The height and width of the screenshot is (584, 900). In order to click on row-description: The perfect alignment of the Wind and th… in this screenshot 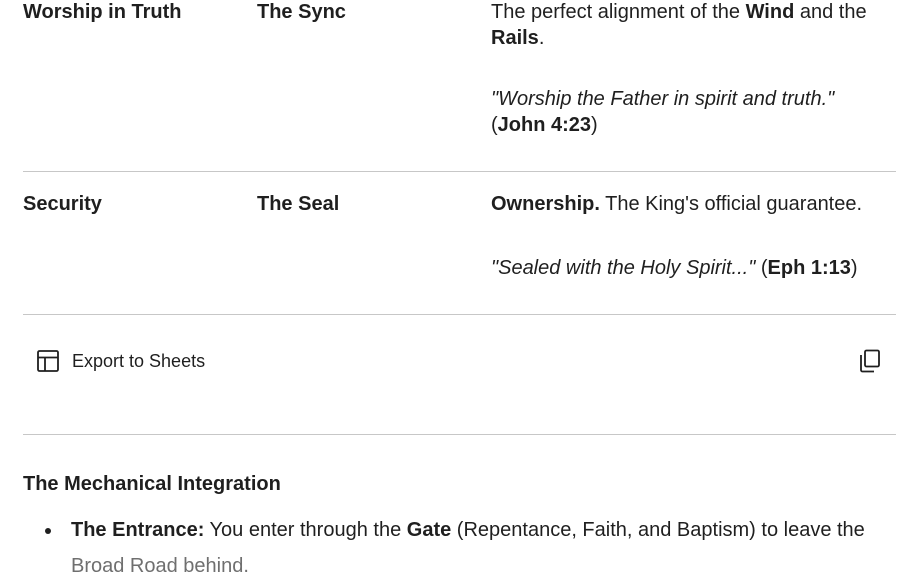, I will do `click(679, 25)`.